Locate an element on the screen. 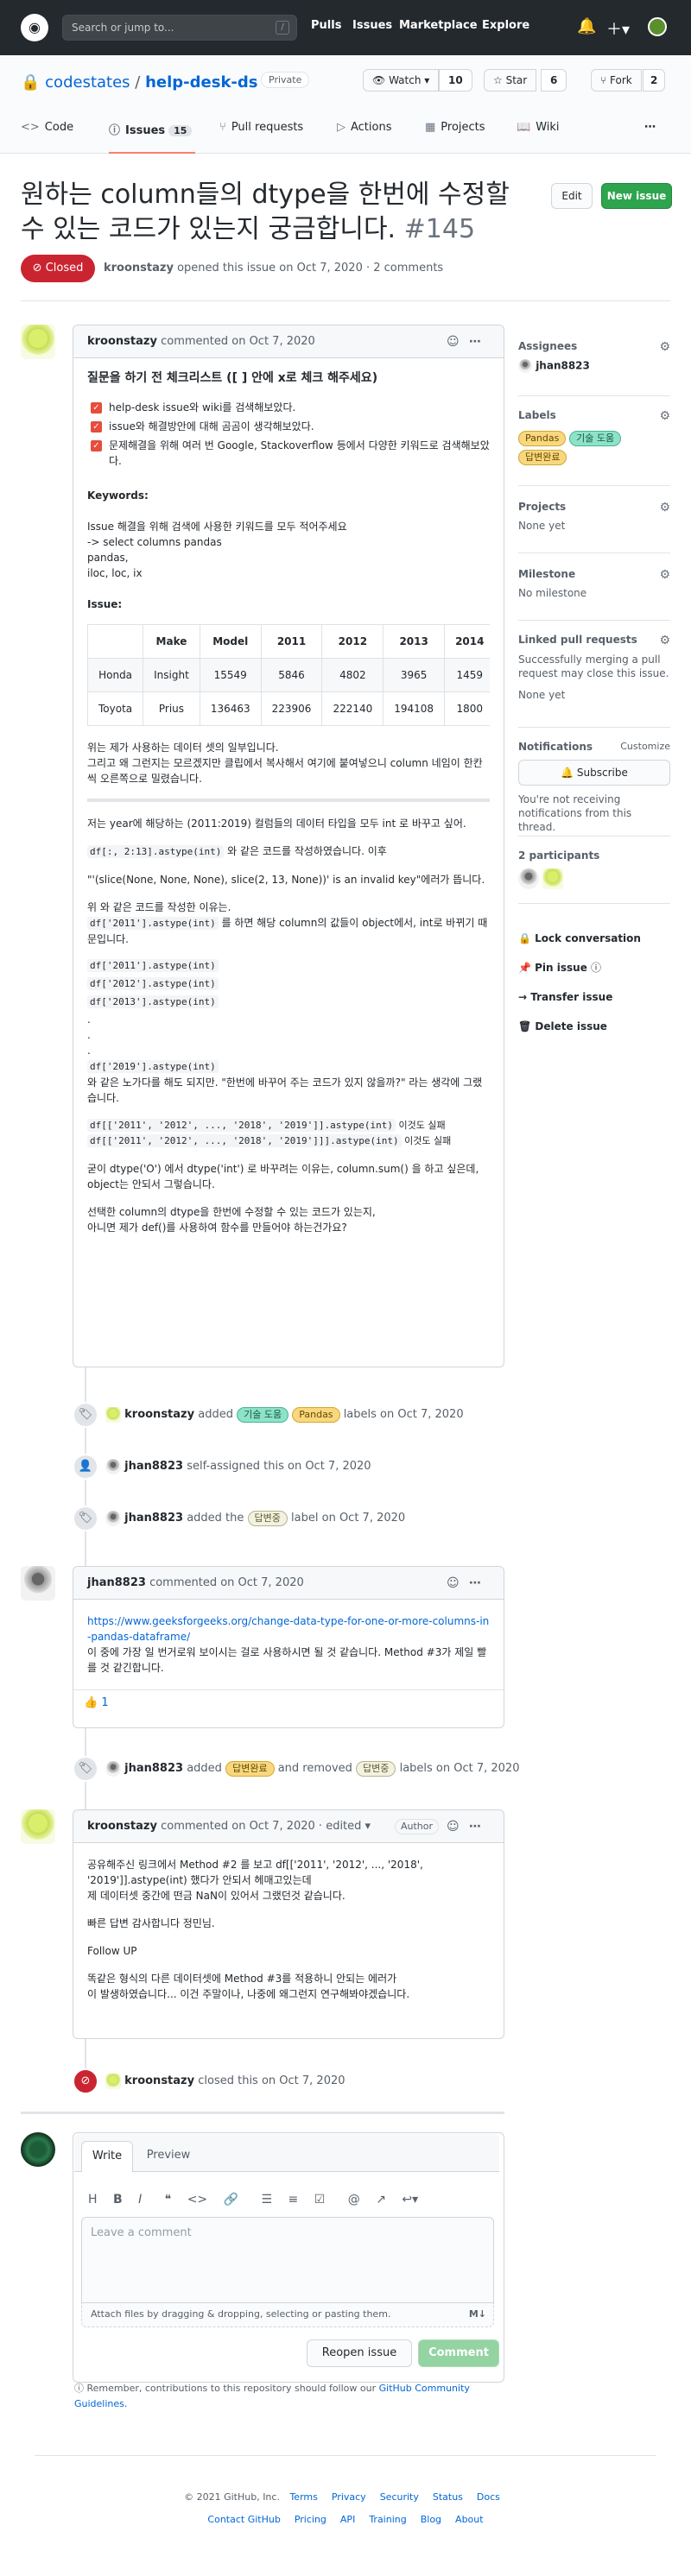 This screenshot has height=2576, width=691. customize-link: Customize is located at coordinates (645, 746).